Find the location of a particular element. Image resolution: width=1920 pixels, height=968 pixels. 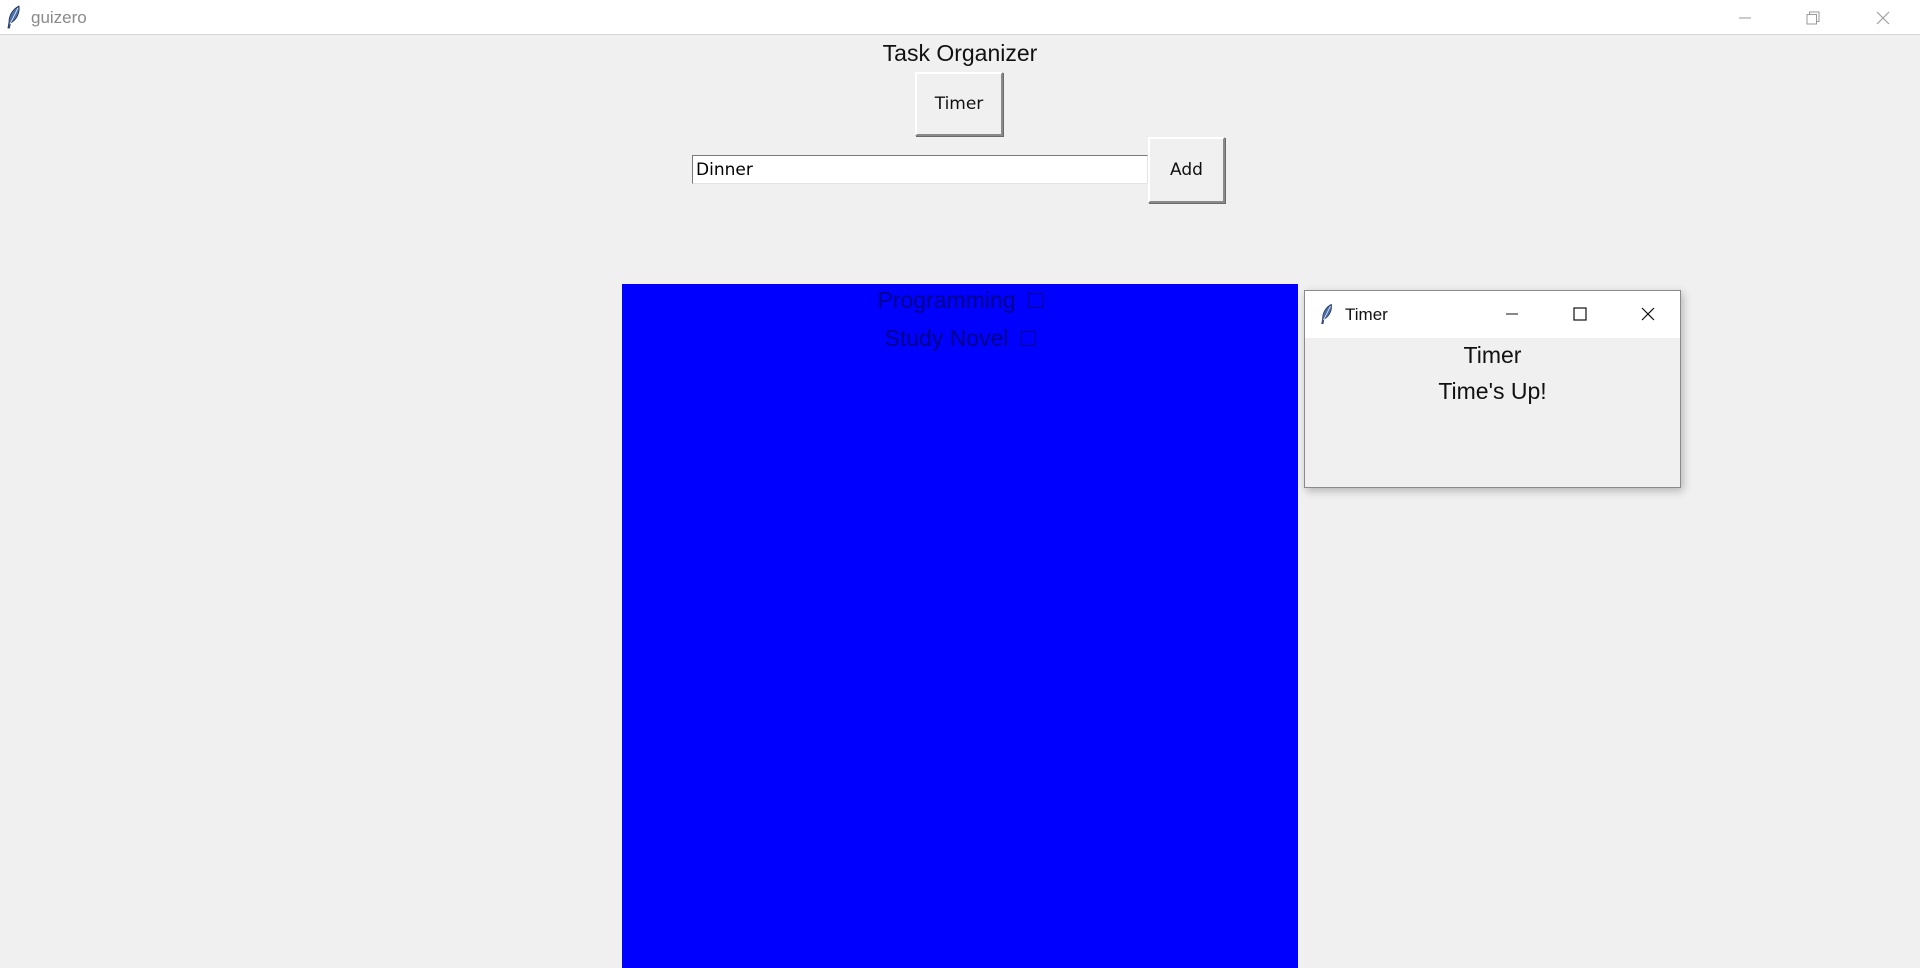

restore-button is located at coordinates (1812, 17).